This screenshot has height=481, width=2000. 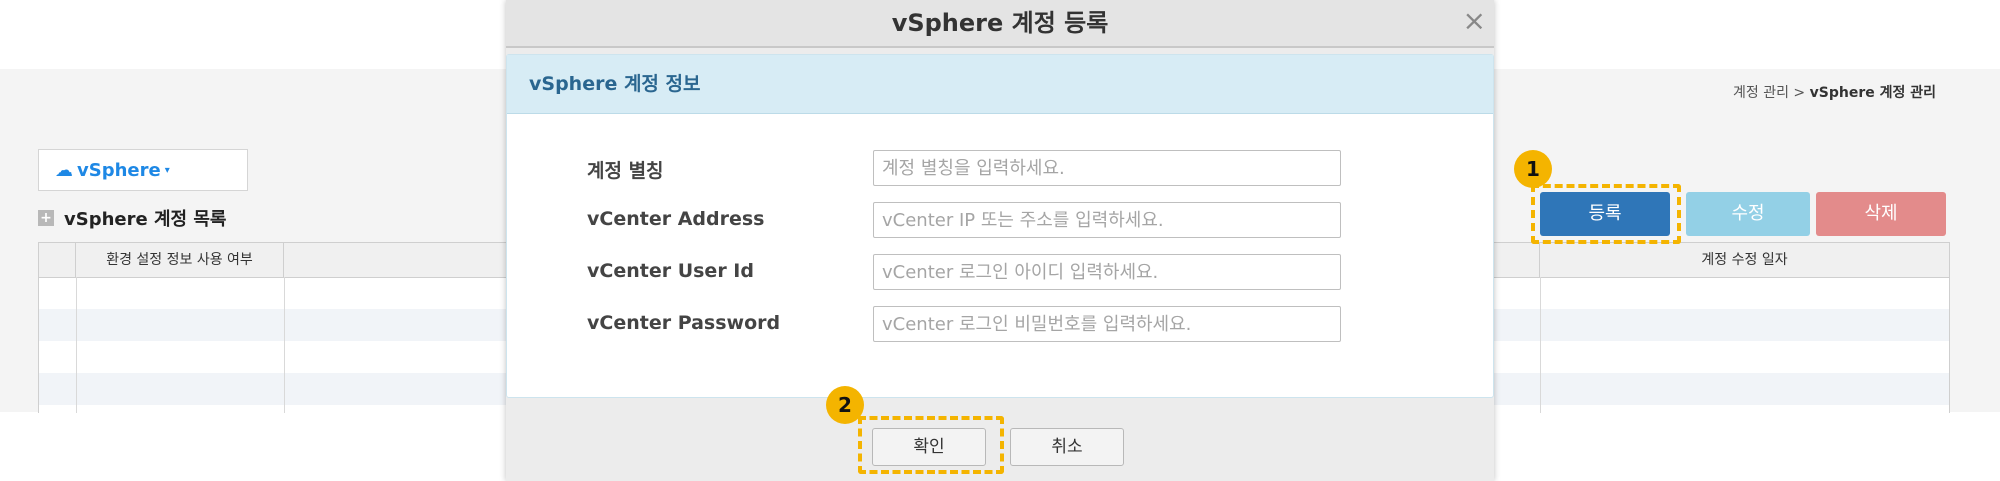 I want to click on expand-icon: +, so click(x=46, y=218).